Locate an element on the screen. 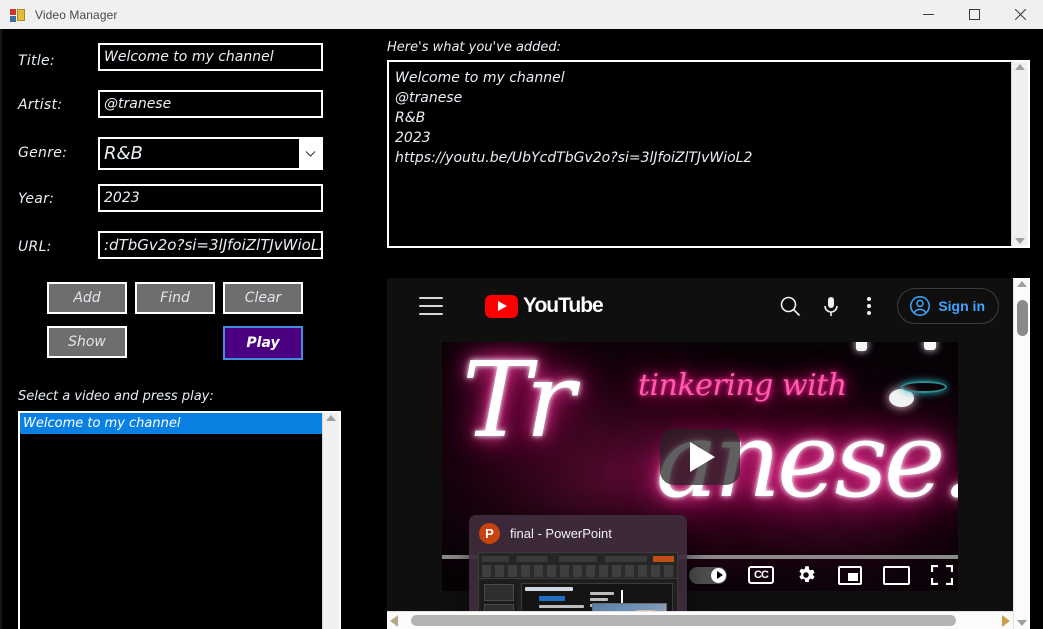 This screenshot has width=1043, height=629. hamburger-icon is located at coordinates (431, 306).